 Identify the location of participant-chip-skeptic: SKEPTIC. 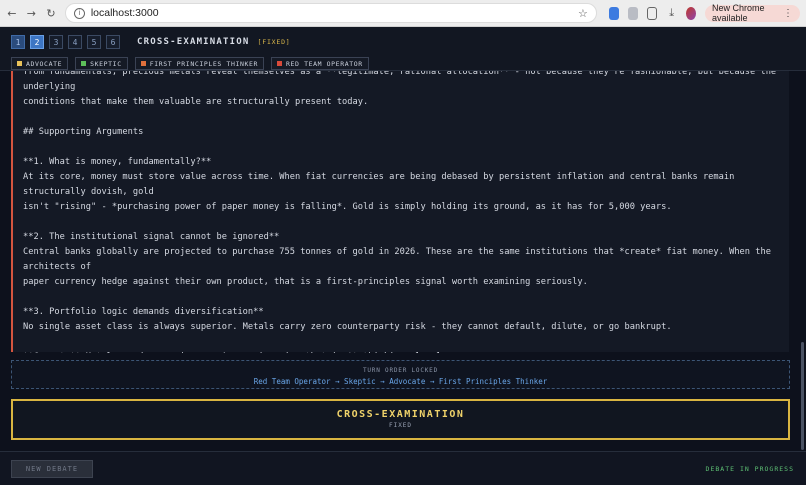
(101, 63).